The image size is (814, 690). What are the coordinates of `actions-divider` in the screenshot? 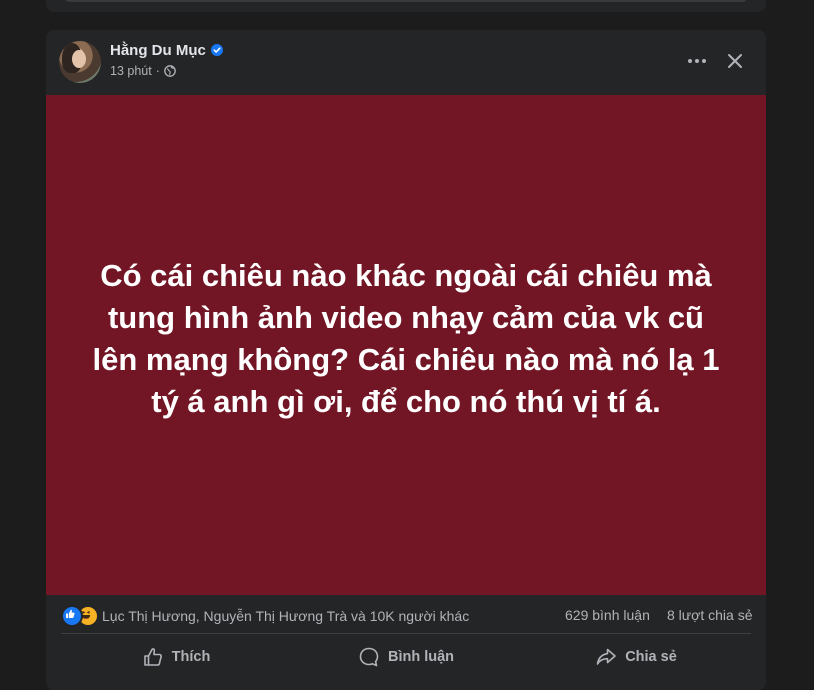 It's located at (406, 633).